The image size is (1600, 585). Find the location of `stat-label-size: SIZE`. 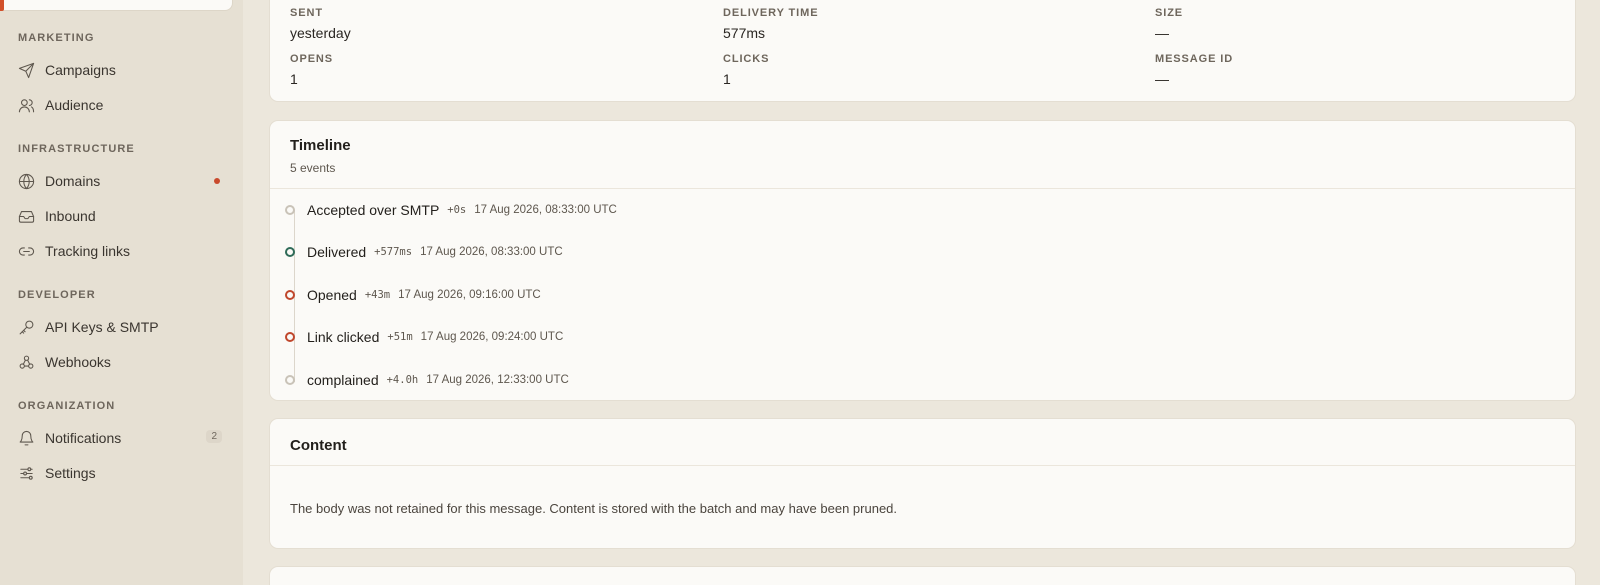

stat-label-size: SIZE is located at coordinates (1169, 13).